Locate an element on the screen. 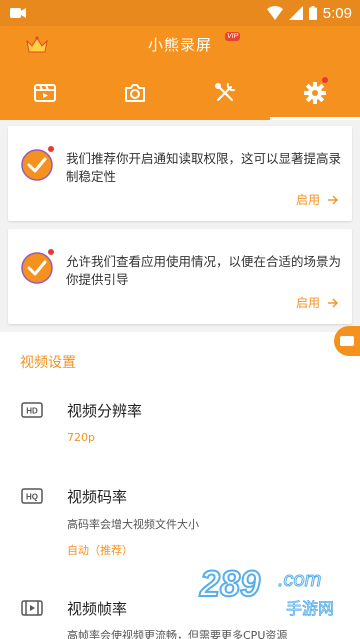 The image size is (360, 639). setting-title: 视频分辨率 is located at coordinates (105, 411).